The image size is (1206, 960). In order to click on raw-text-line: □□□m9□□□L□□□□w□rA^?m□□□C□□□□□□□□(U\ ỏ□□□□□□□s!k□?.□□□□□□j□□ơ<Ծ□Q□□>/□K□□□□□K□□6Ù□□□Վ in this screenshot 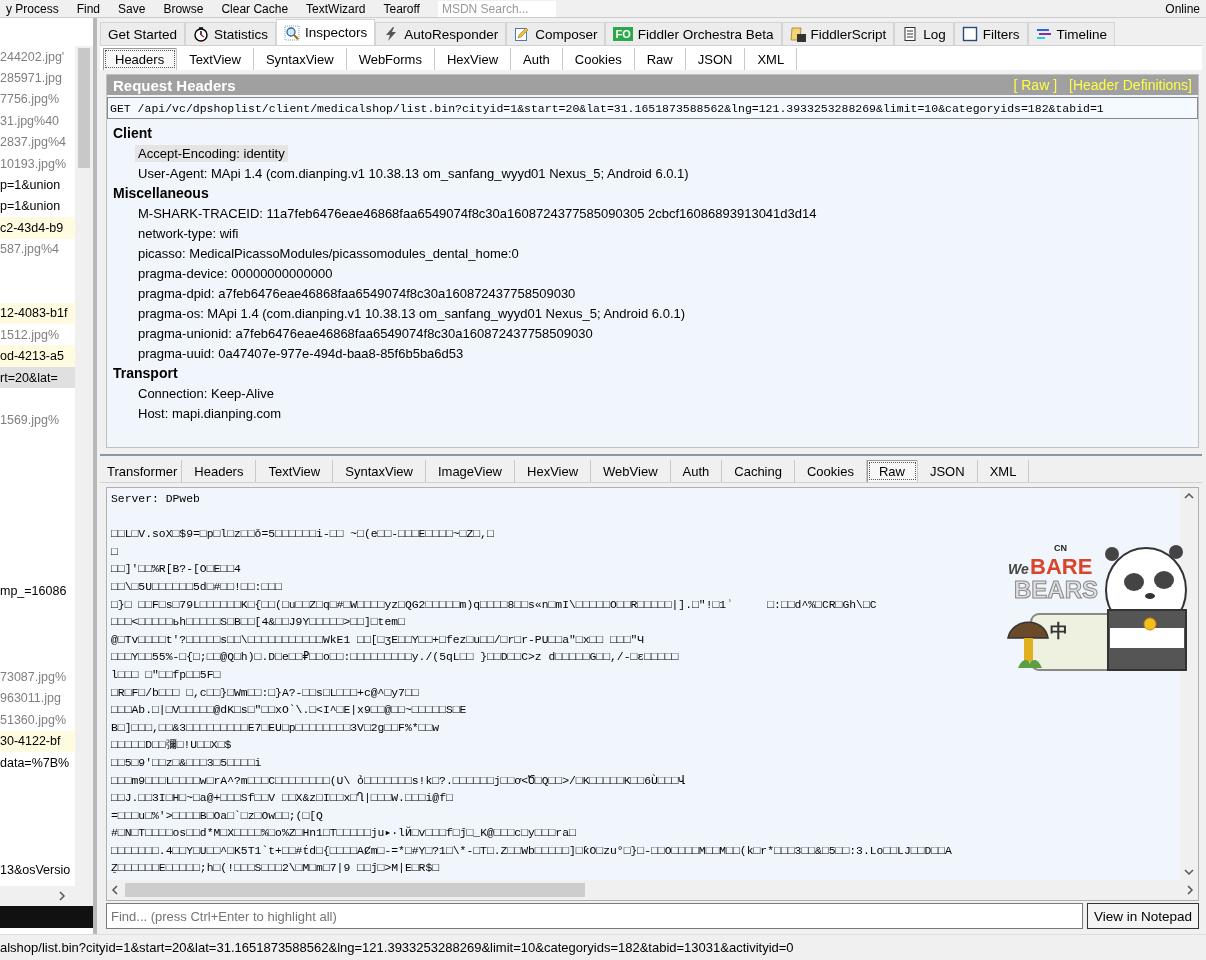, I will do `click(398, 781)`.